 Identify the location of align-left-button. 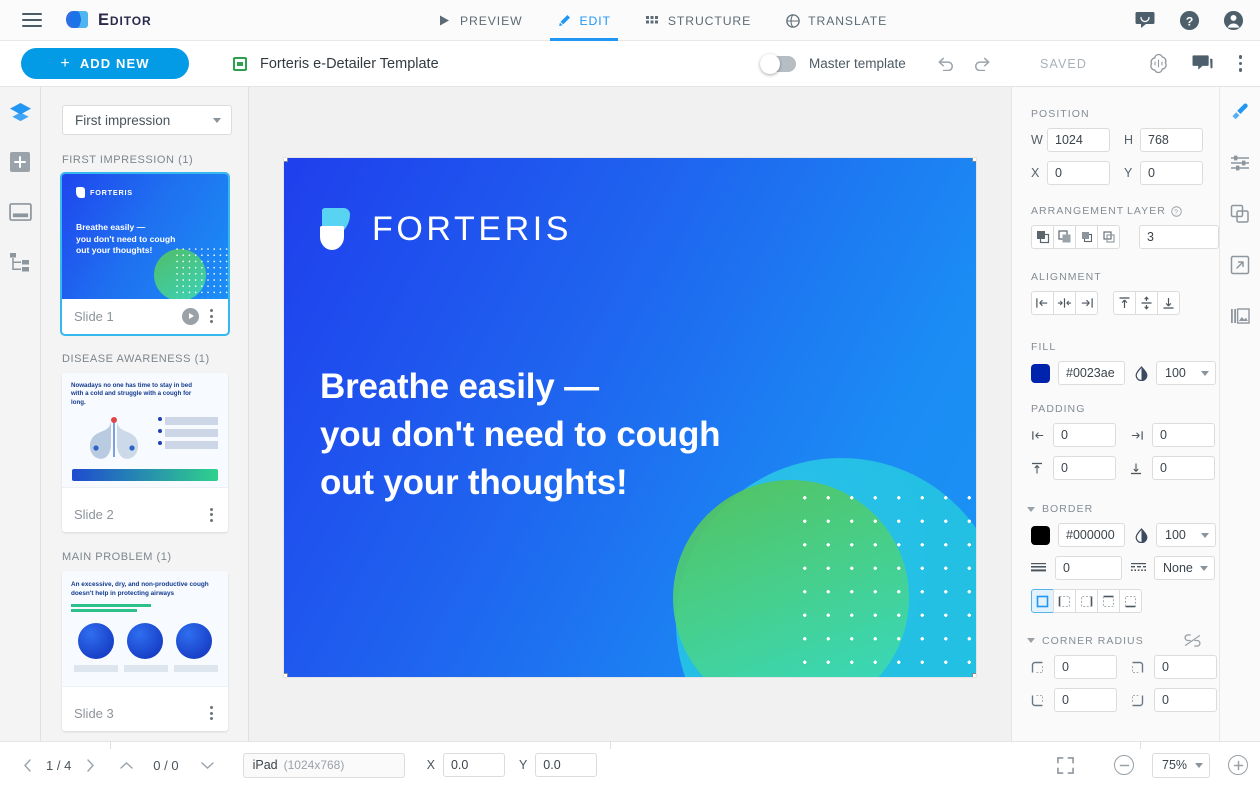
(1042, 303).